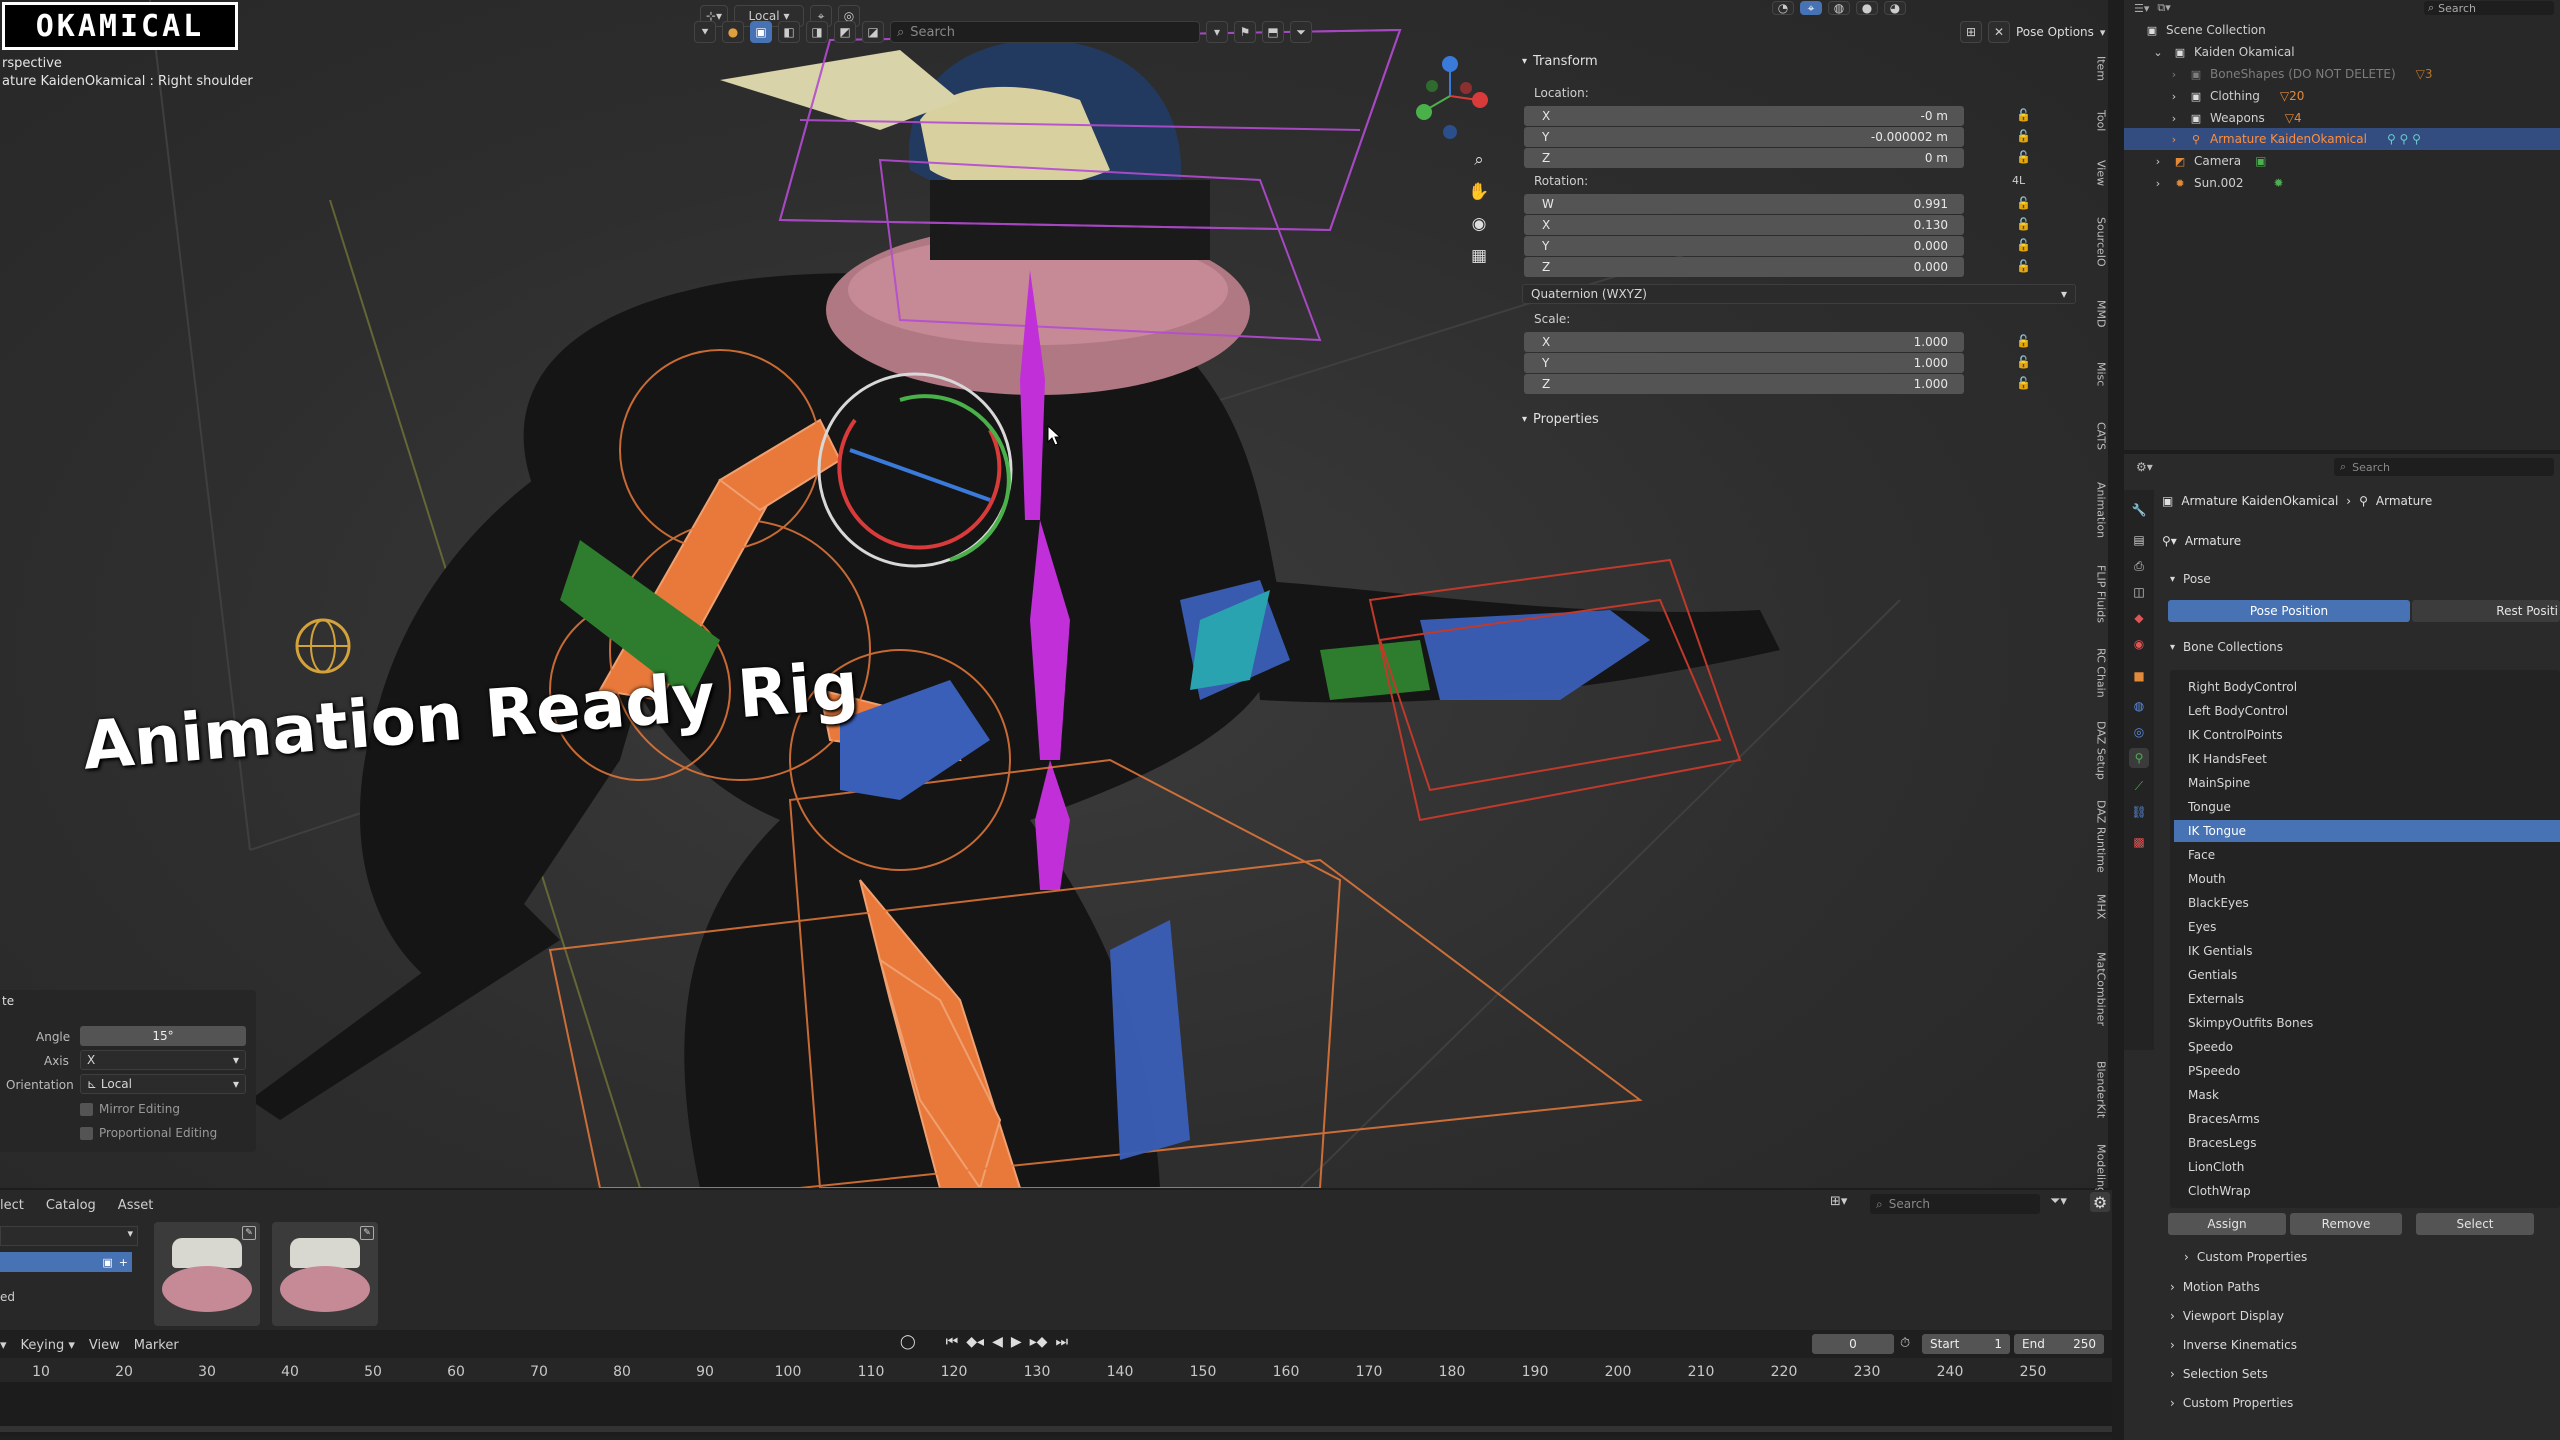  Describe the element at coordinates (2342, 118) in the screenshot. I see `outliner-row-weapons: › ▣ Weapons ▽4` at that location.